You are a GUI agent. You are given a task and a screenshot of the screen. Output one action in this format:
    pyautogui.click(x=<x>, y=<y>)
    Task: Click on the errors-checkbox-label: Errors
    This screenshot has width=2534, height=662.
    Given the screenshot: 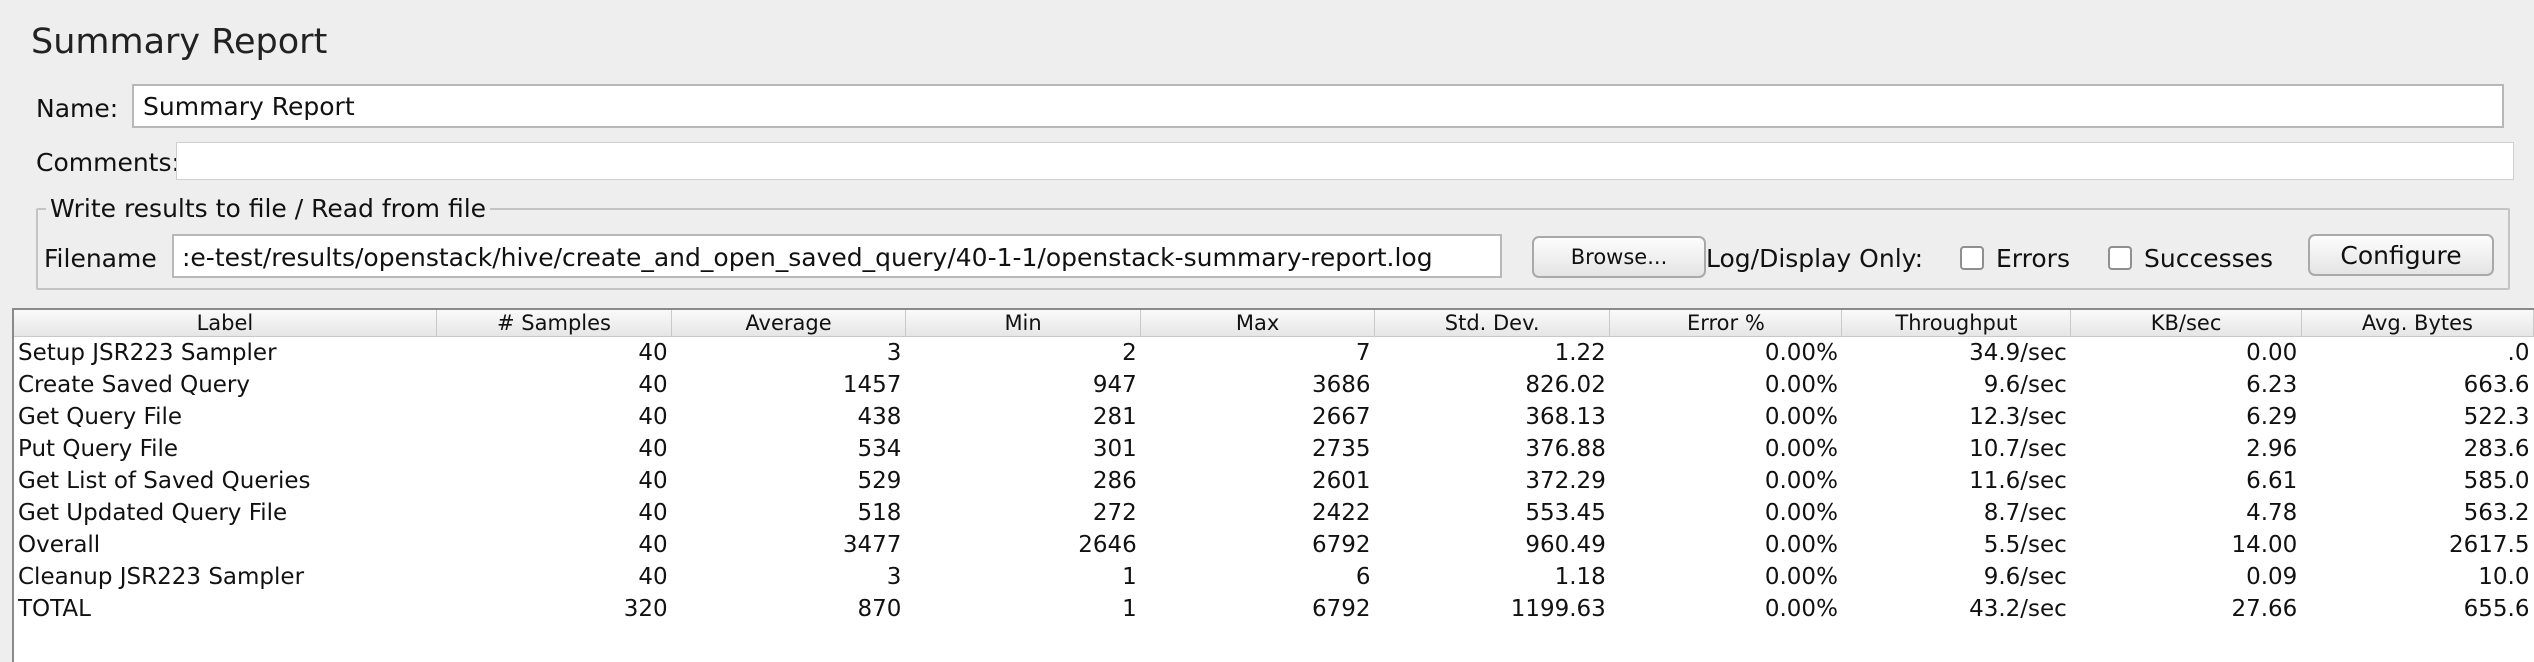 What is the action you would take?
    pyautogui.click(x=2033, y=258)
    